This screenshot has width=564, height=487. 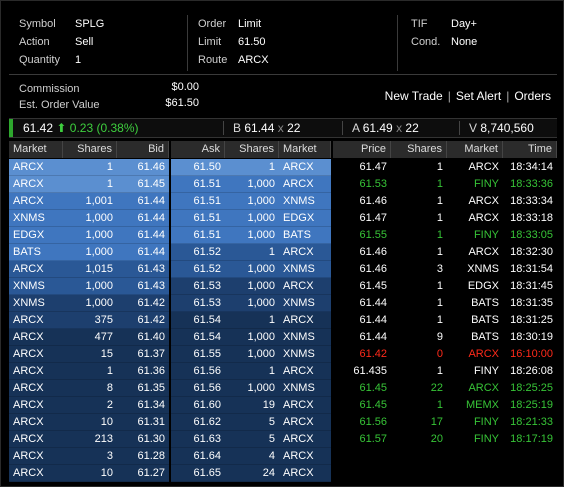 I want to click on trade-row: 61.47 1 ARCX 18:34:14, so click(x=445, y=167).